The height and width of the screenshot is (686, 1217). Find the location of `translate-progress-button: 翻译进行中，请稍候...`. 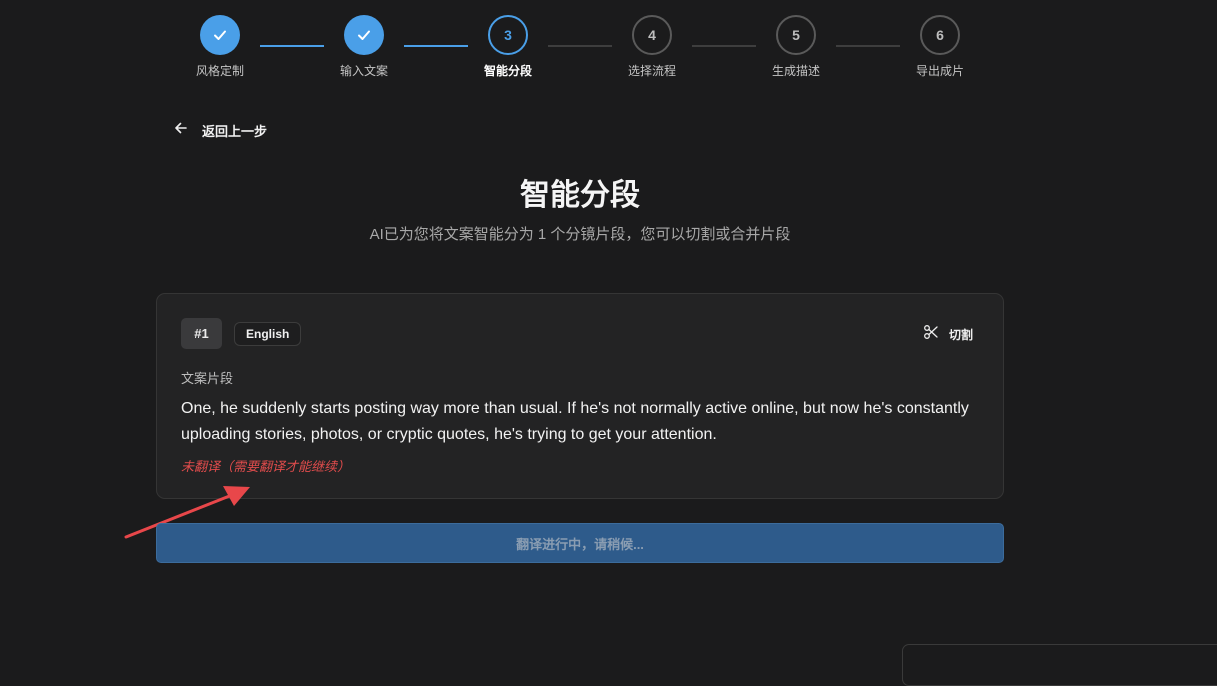

translate-progress-button: 翻译进行中，请稍候... is located at coordinates (580, 543).